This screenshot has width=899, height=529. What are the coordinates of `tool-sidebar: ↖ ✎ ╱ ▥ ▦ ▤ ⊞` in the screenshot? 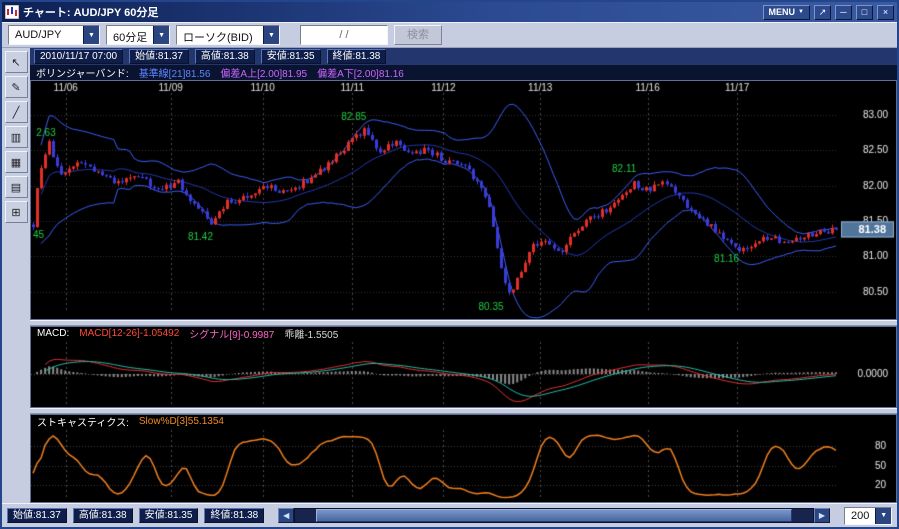 It's located at (16, 275).